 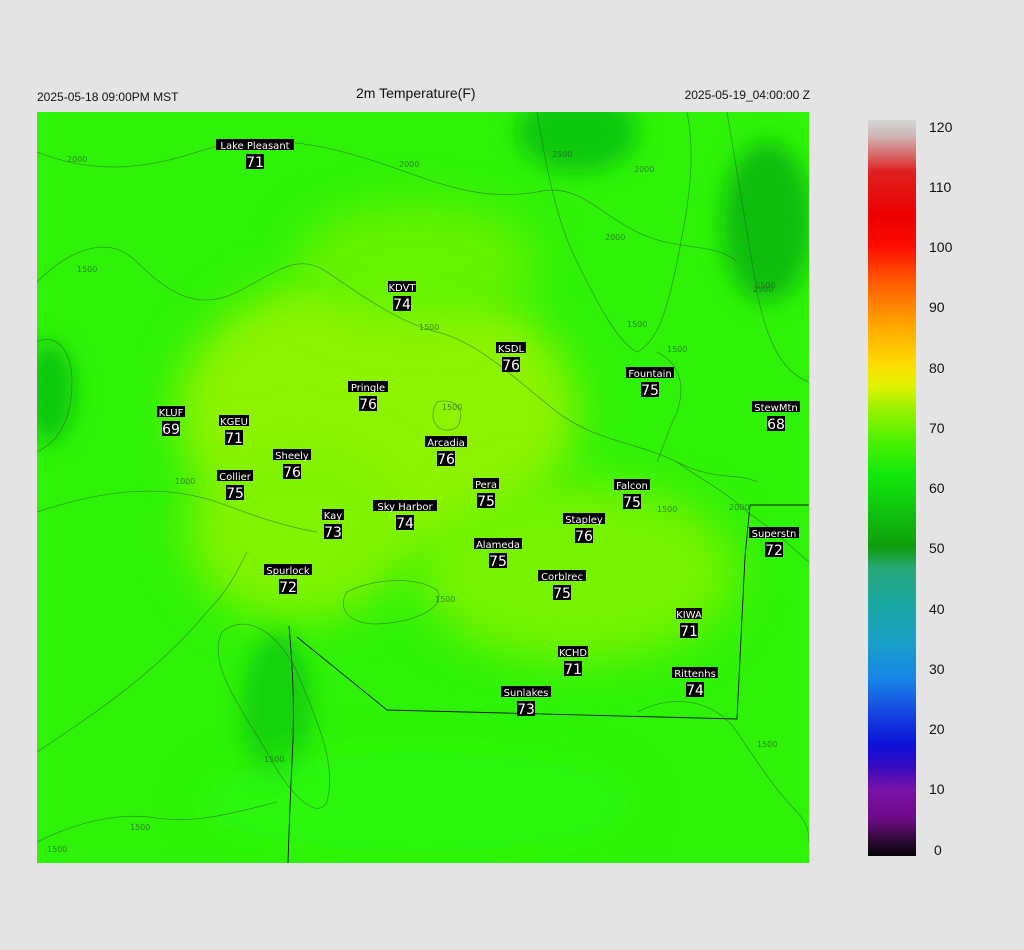 What do you see at coordinates (417, 802) in the screenshot?
I see `field-south` at bounding box center [417, 802].